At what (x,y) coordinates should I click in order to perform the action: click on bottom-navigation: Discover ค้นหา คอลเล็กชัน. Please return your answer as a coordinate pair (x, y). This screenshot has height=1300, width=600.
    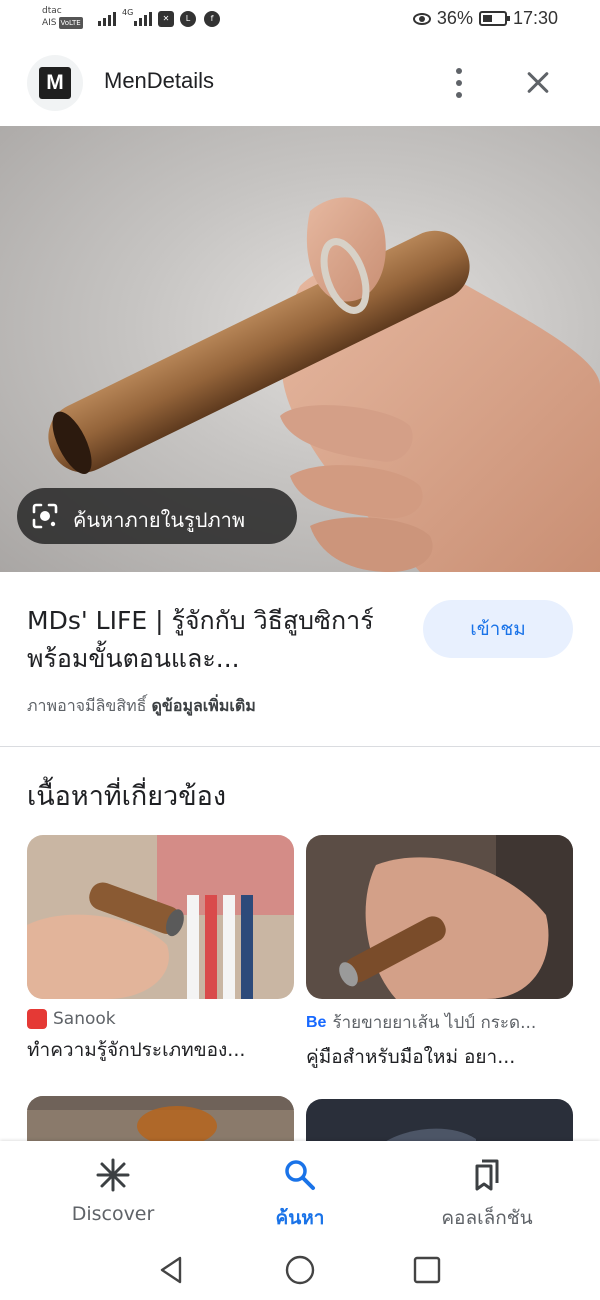
    Looking at the image, I should click on (300, 1190).